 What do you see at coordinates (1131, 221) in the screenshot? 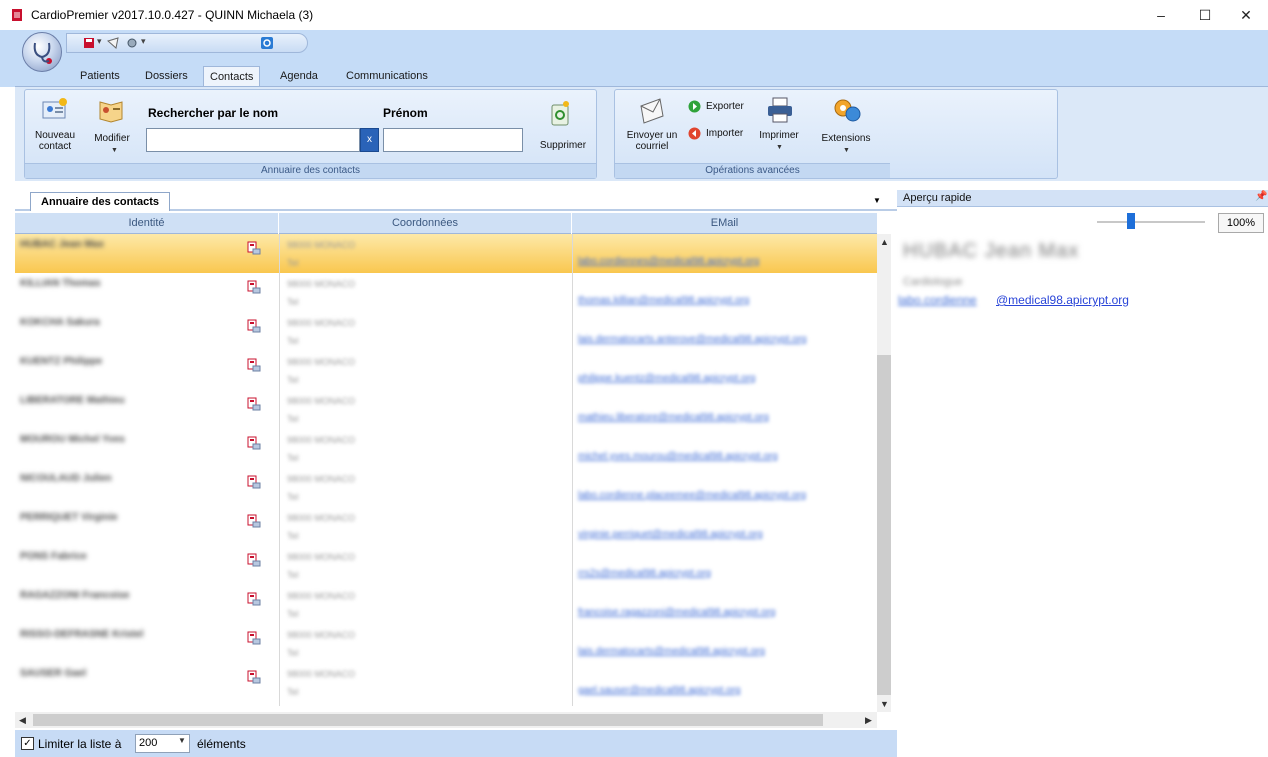
I see `zoom-slider-thumb` at bounding box center [1131, 221].